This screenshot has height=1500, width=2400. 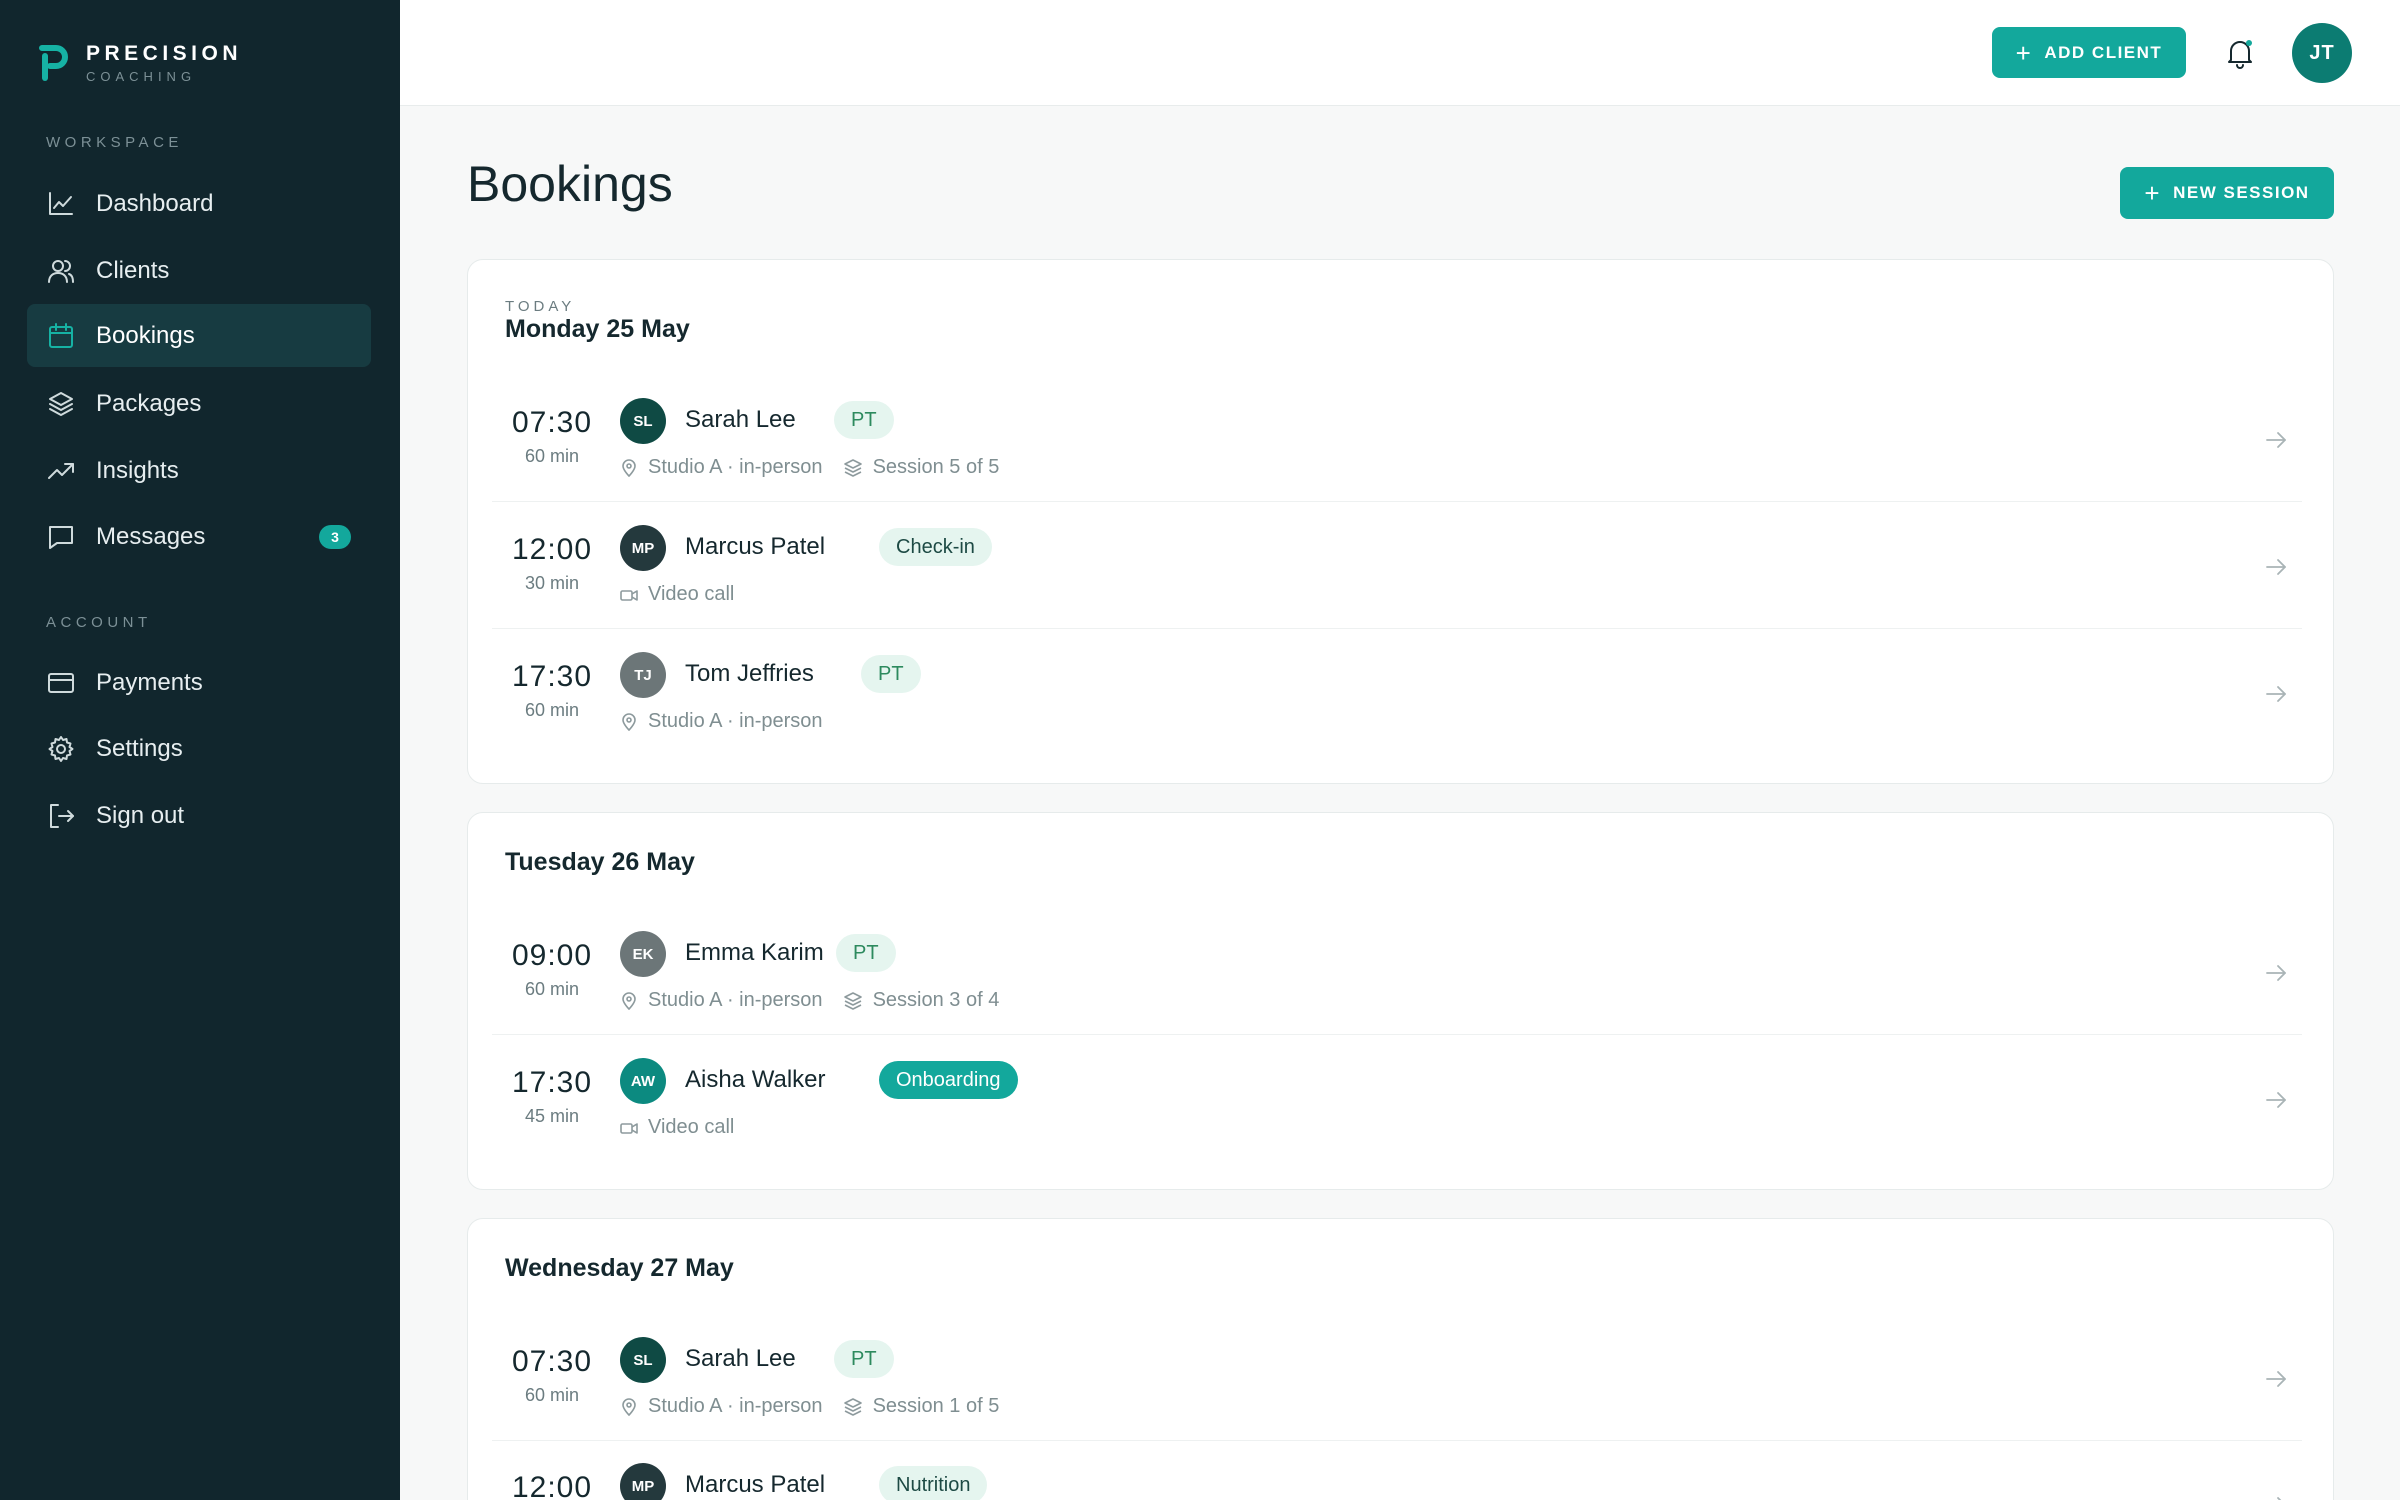 What do you see at coordinates (936, 1000) in the screenshot?
I see `session-package: Session 3 of 4` at bounding box center [936, 1000].